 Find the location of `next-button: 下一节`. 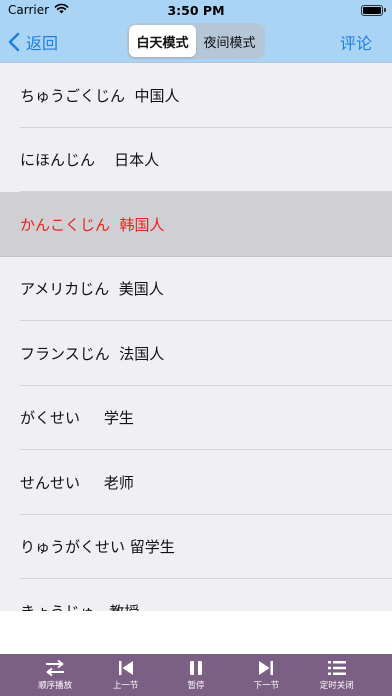

next-button: 下一节 is located at coordinates (266, 675).